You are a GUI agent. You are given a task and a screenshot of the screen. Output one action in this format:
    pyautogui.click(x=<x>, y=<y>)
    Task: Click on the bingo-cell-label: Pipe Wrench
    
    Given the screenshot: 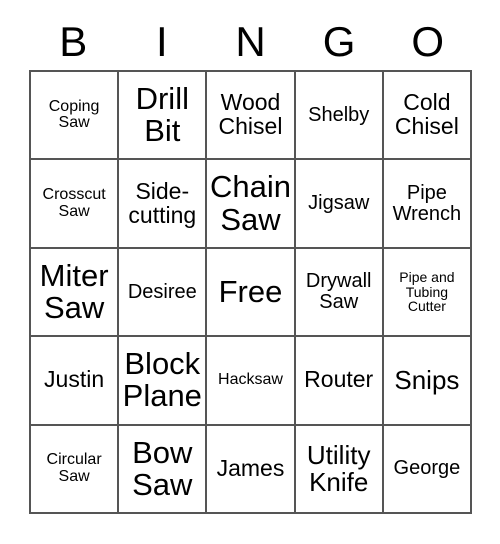 What is the action you would take?
    pyautogui.click(x=427, y=203)
    